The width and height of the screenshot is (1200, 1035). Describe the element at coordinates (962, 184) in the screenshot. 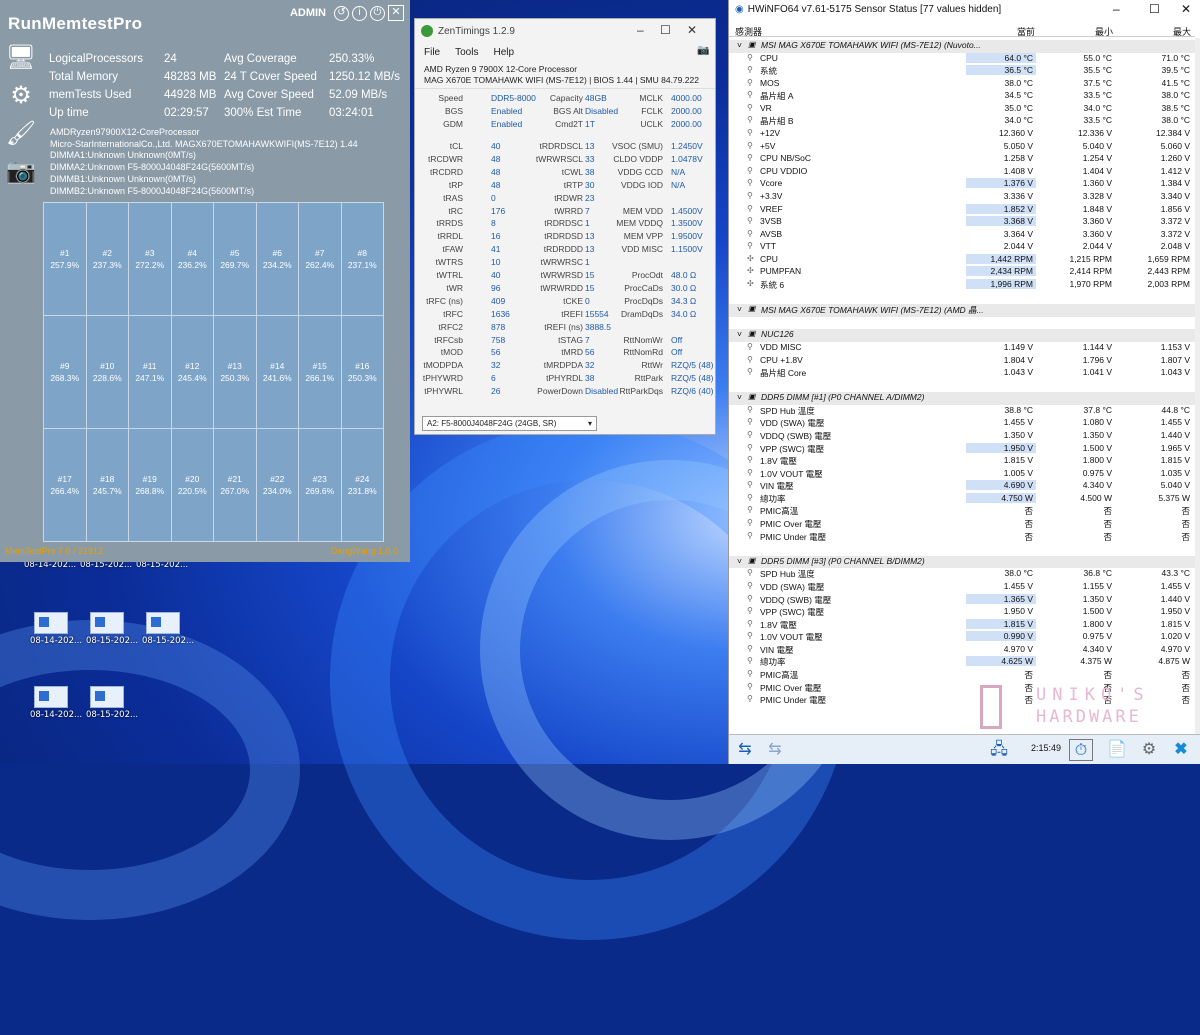

I see `sensor-row: ⚲ Vcore 1.376 V 1.360 V 1.384 V` at that location.